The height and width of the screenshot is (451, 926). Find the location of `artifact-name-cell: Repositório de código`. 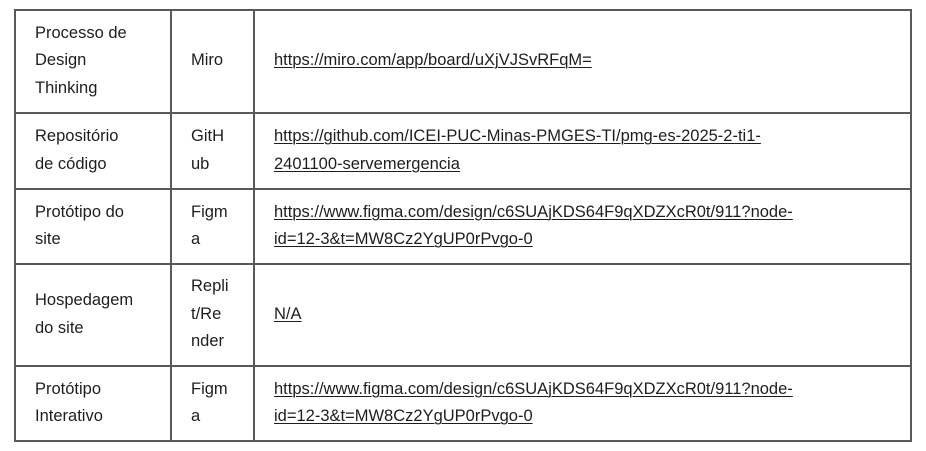

artifact-name-cell: Repositório de código is located at coordinates (93, 151).